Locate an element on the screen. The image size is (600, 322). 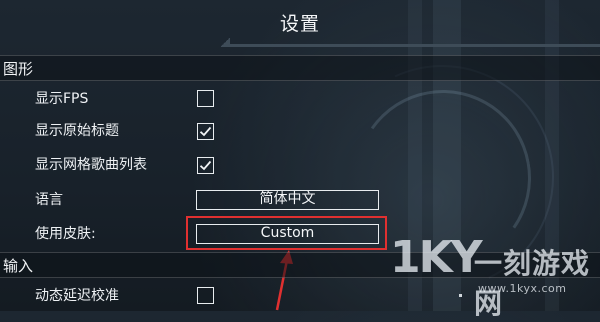
page-title: 设置 is located at coordinates (299, 23).